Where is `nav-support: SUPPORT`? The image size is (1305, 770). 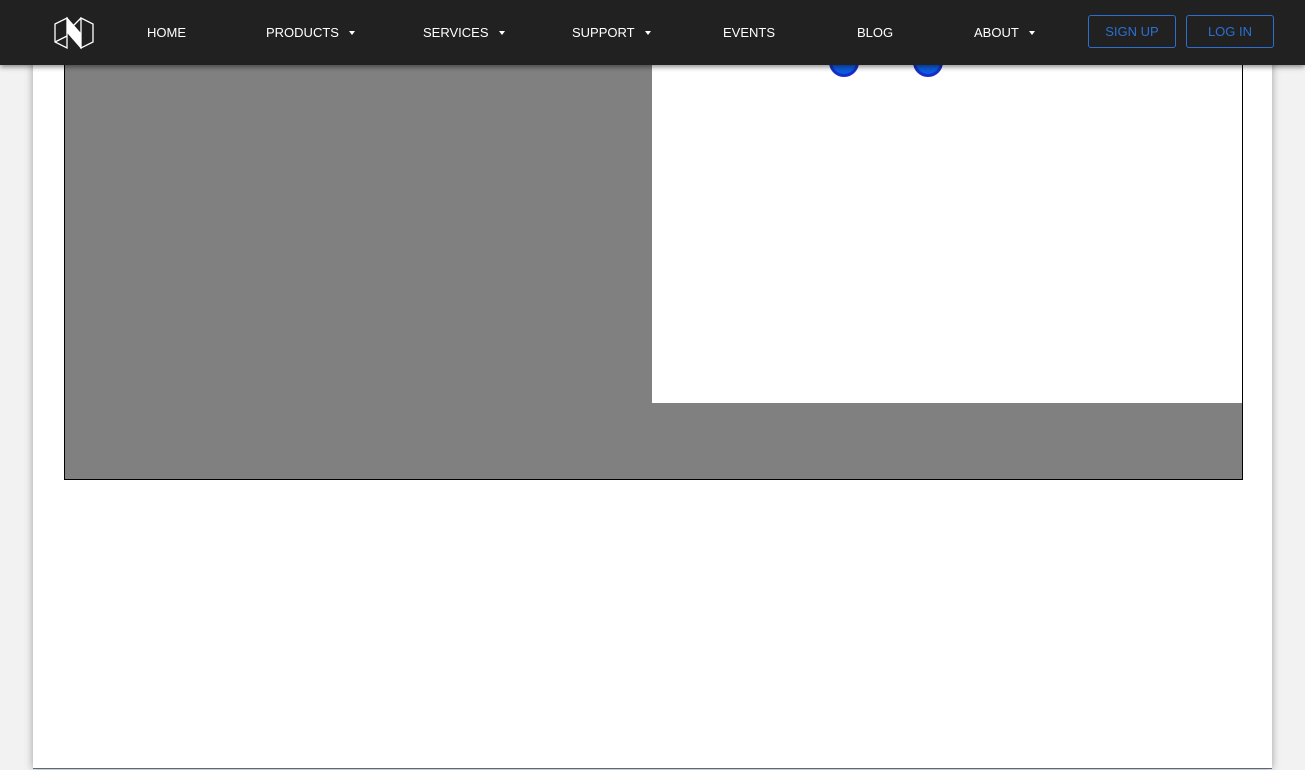
nav-support: SUPPORT is located at coordinates (611, 33).